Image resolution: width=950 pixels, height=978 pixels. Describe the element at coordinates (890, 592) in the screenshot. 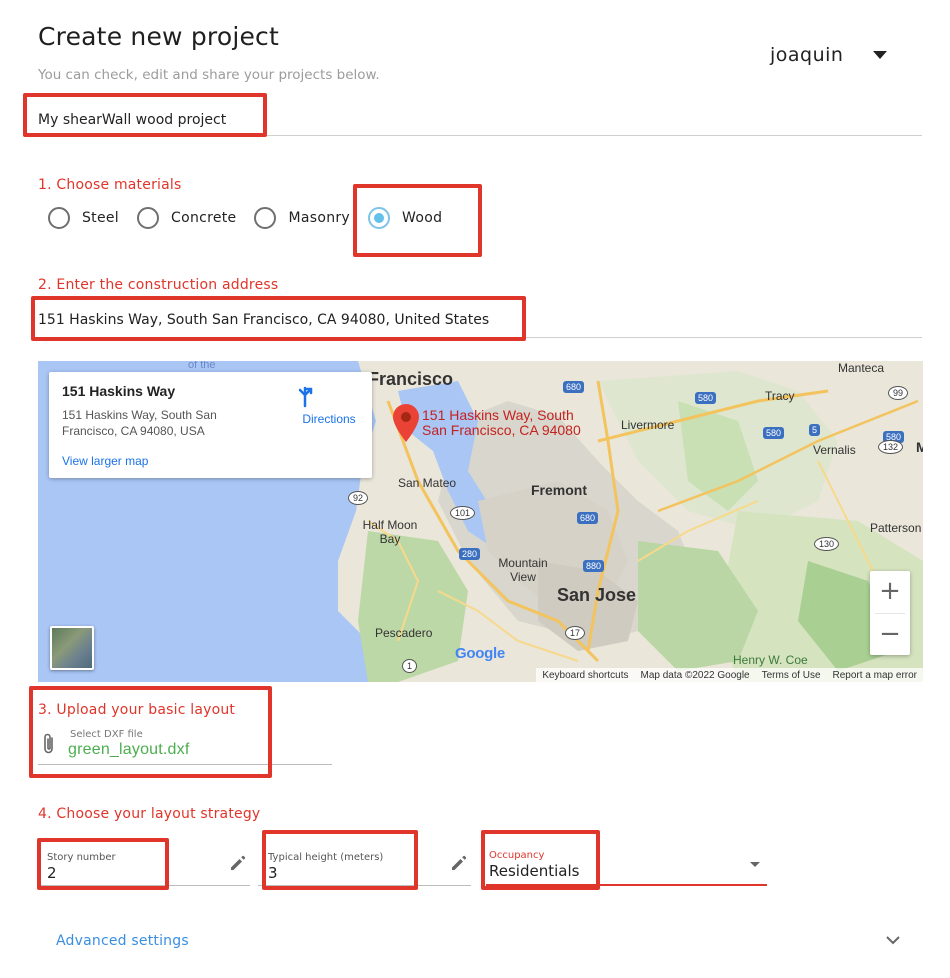

I see `zoom-in-button: +` at that location.